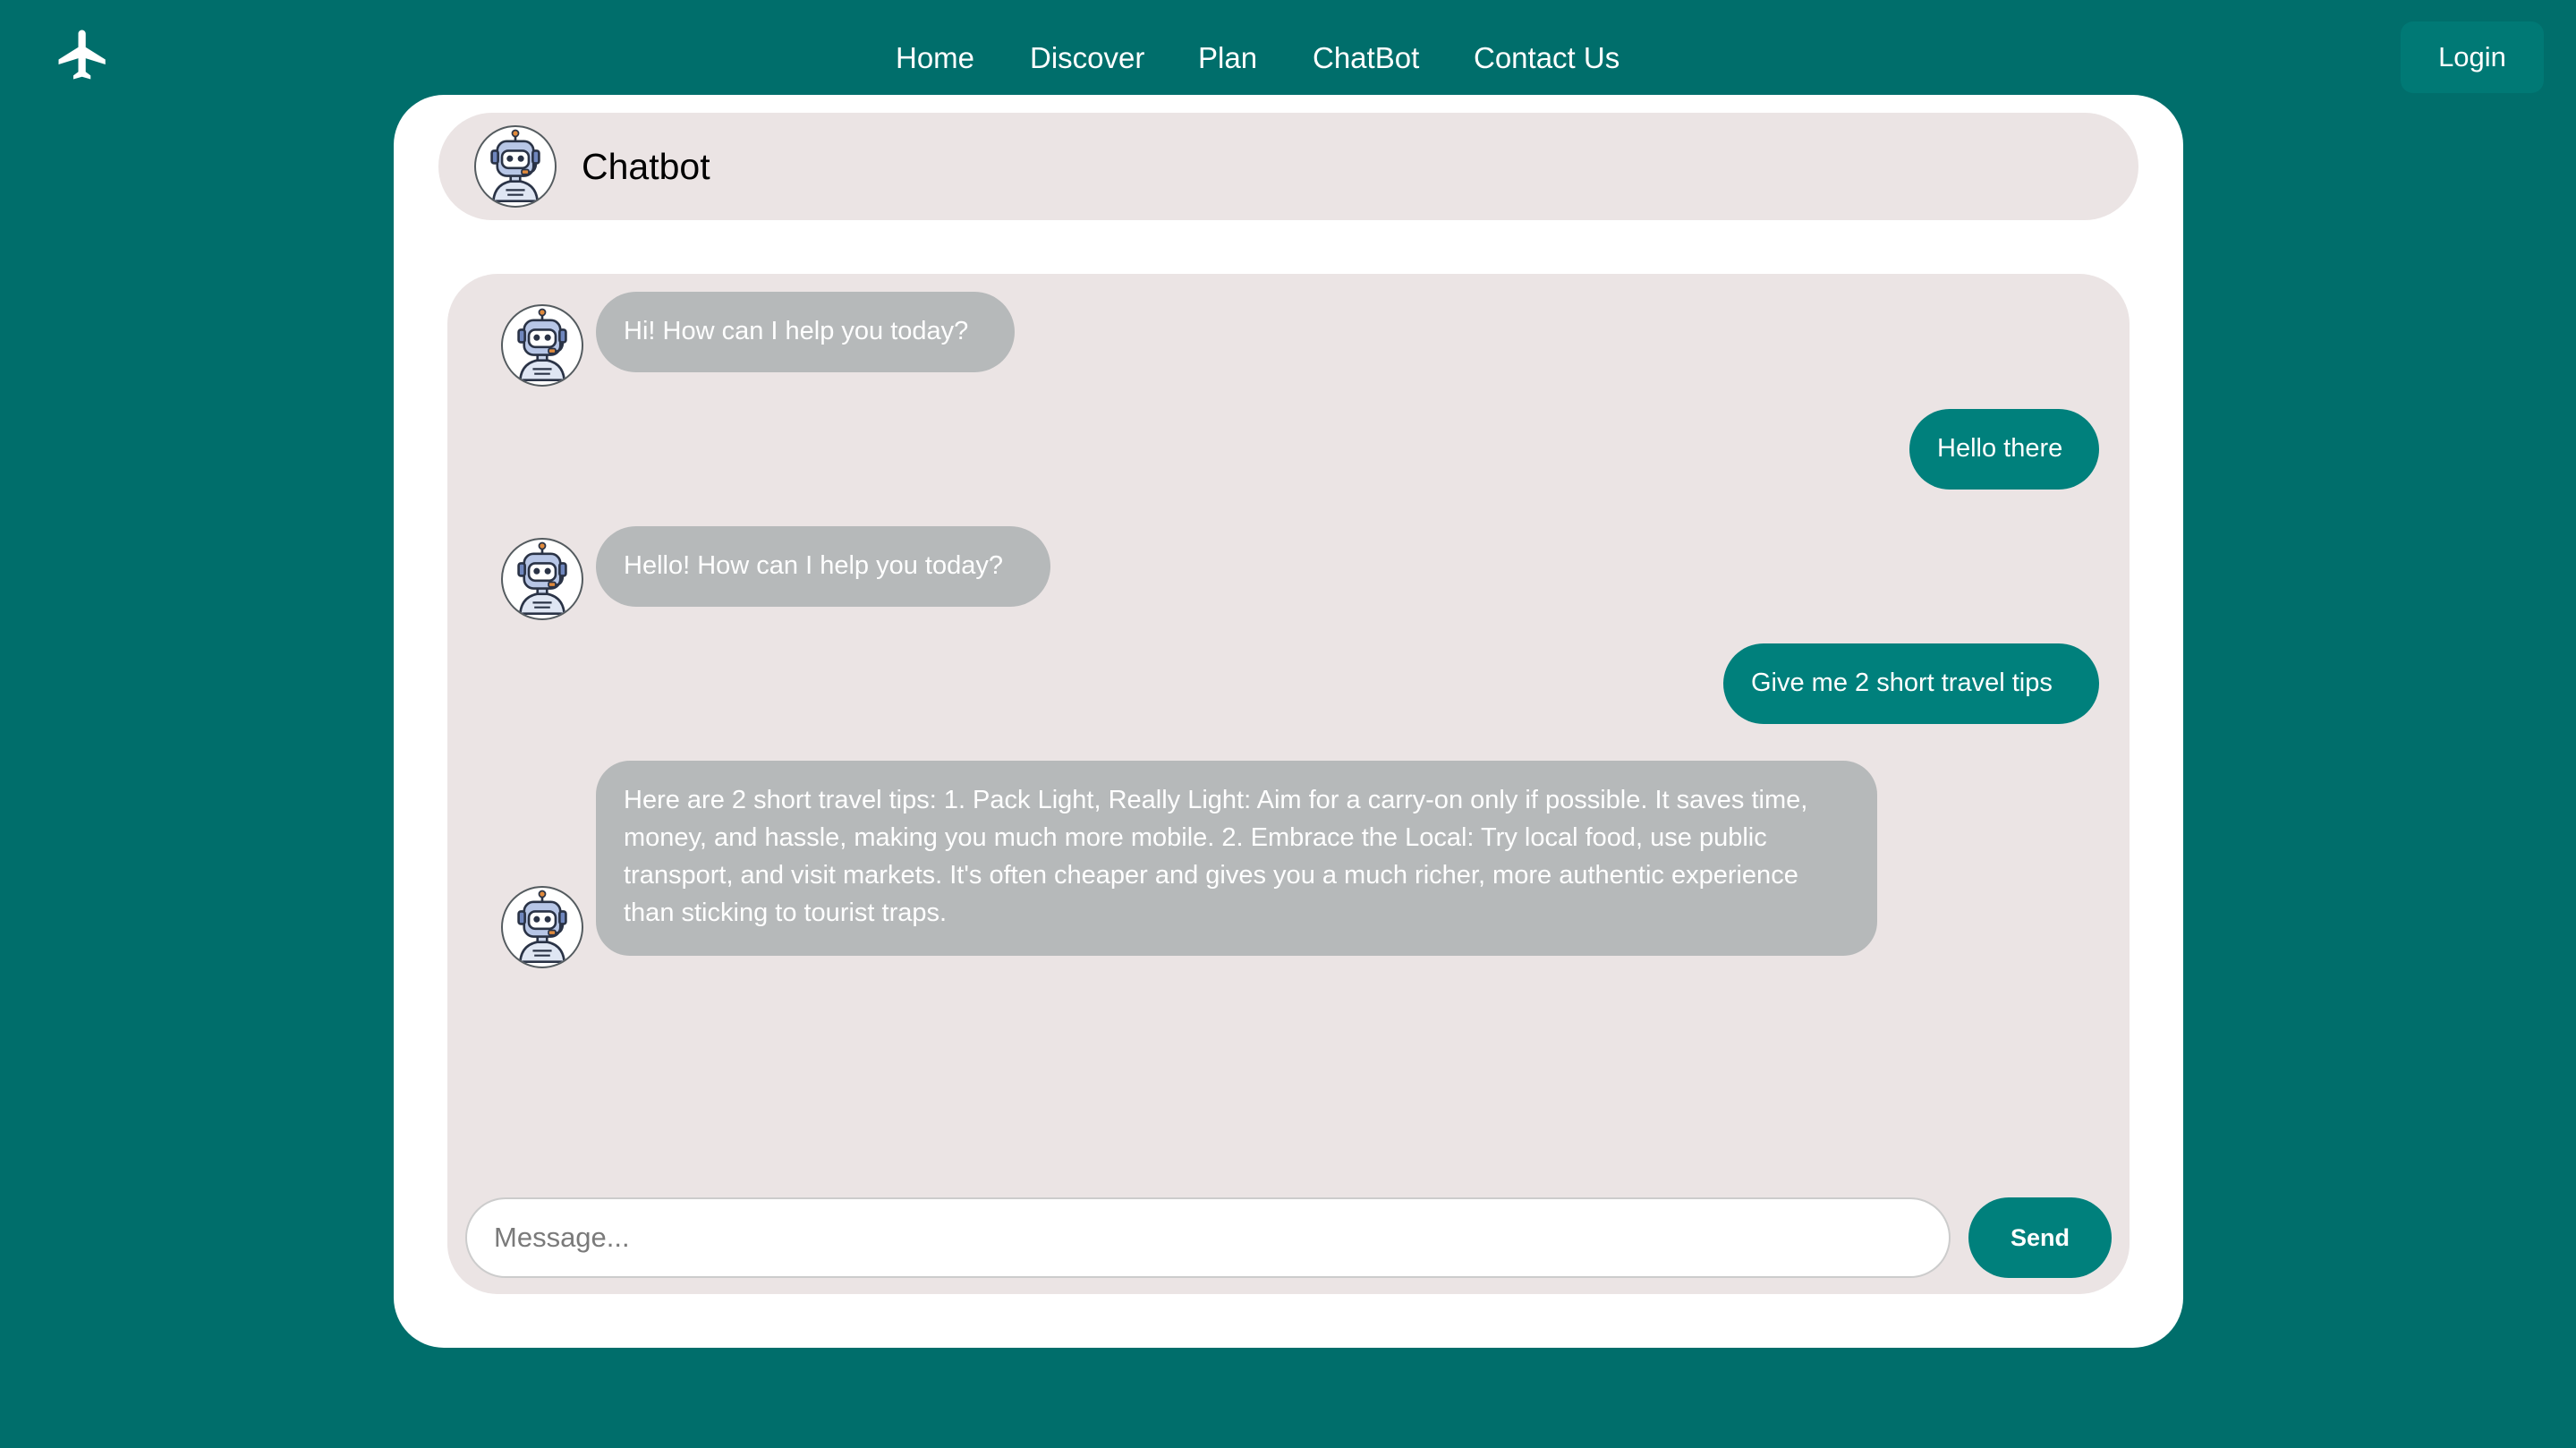  Describe the element at coordinates (1366, 58) in the screenshot. I see `nav-link-chatbot: ChatBot` at that location.